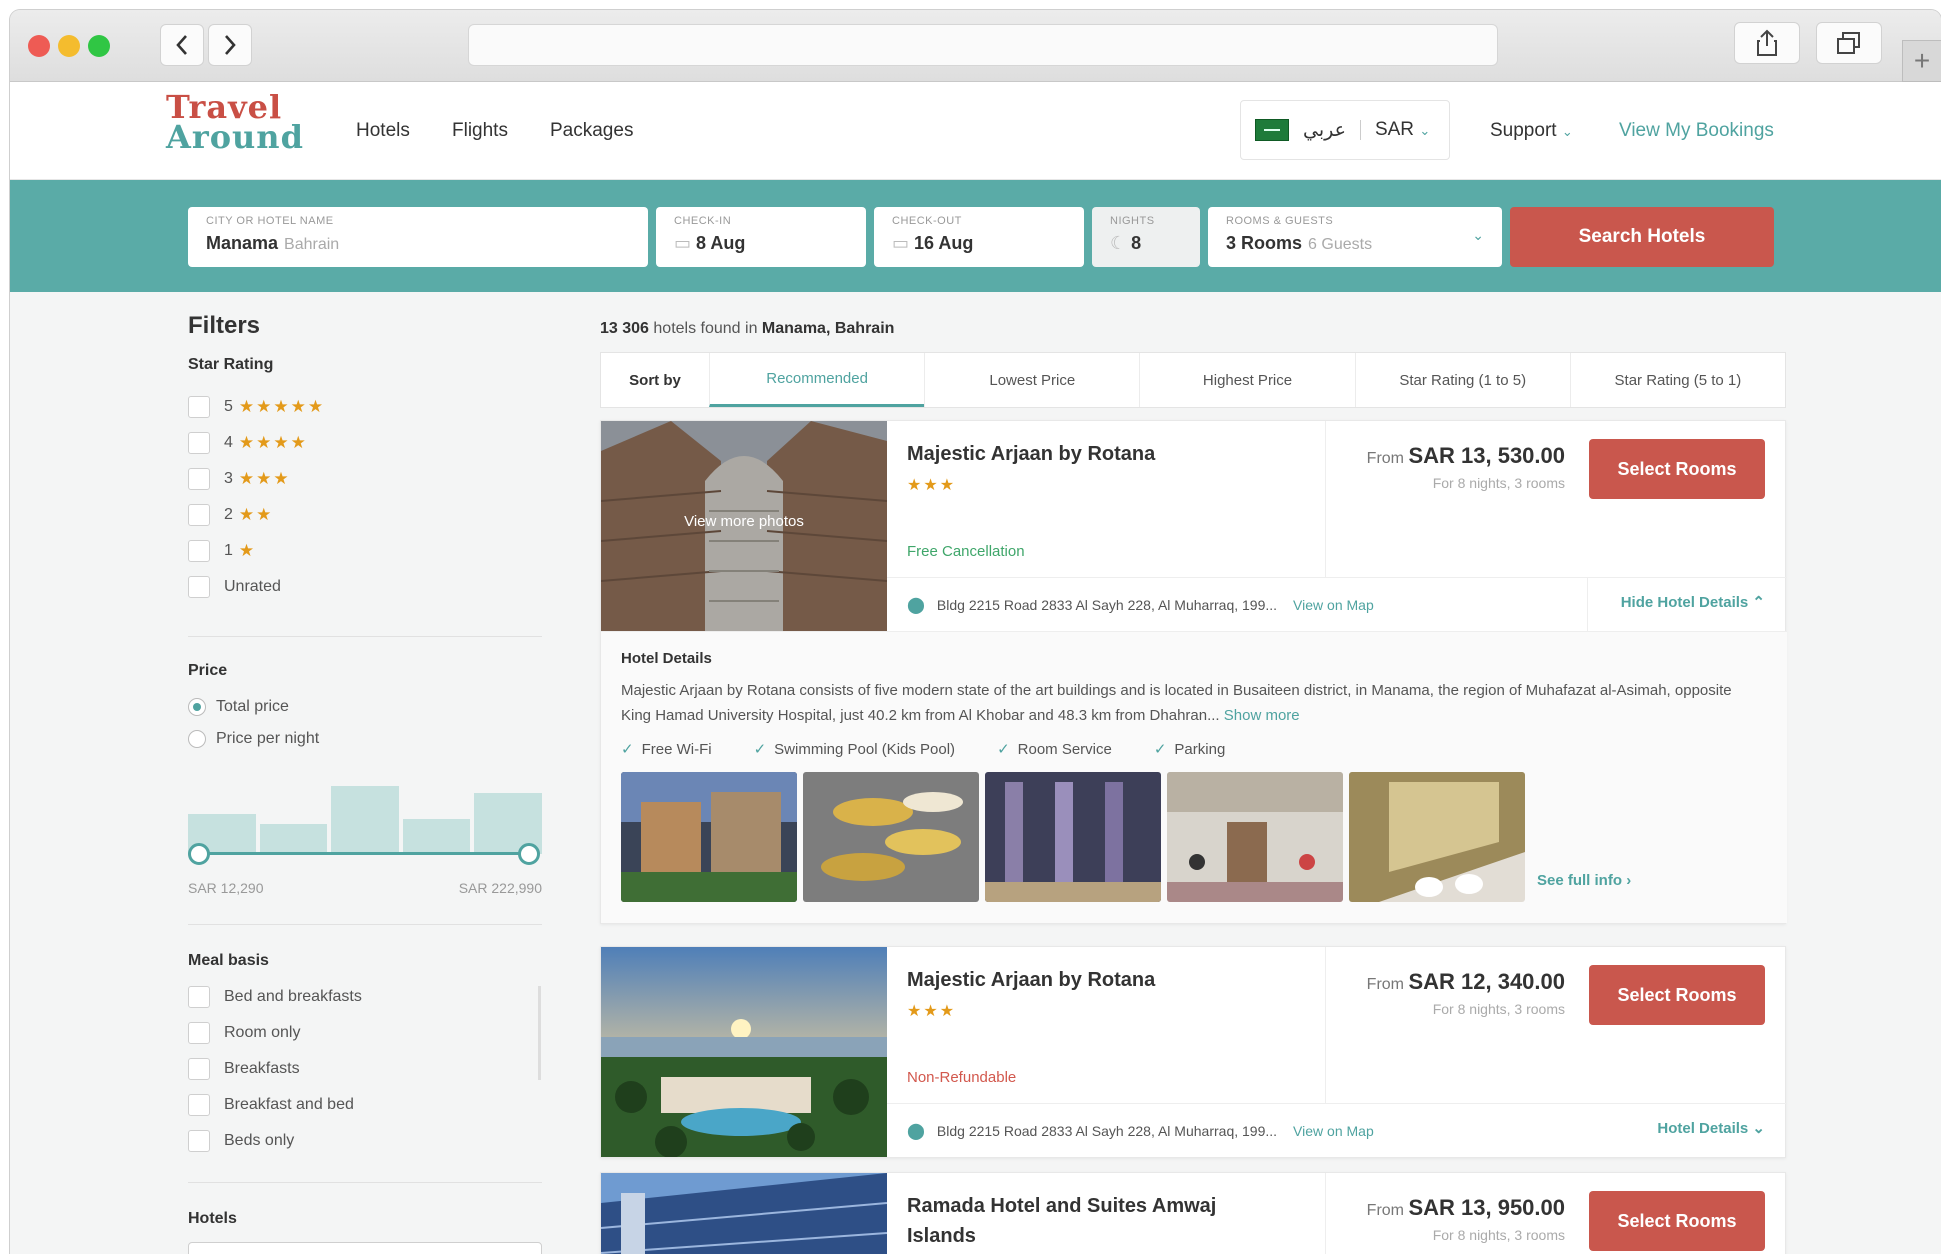  I want to click on hide-hotel-details-link: Hide Hotel Details ⌃, so click(1693, 602).